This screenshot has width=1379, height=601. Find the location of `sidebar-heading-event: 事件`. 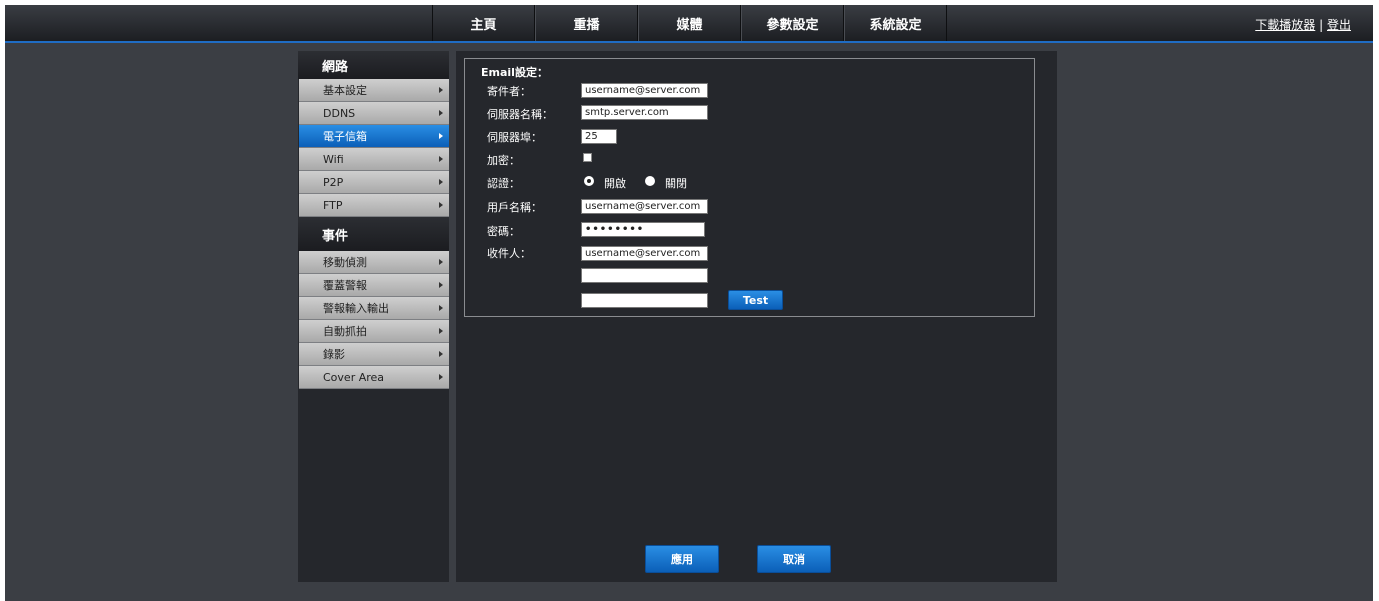

sidebar-heading-event: 事件 is located at coordinates (373, 234).